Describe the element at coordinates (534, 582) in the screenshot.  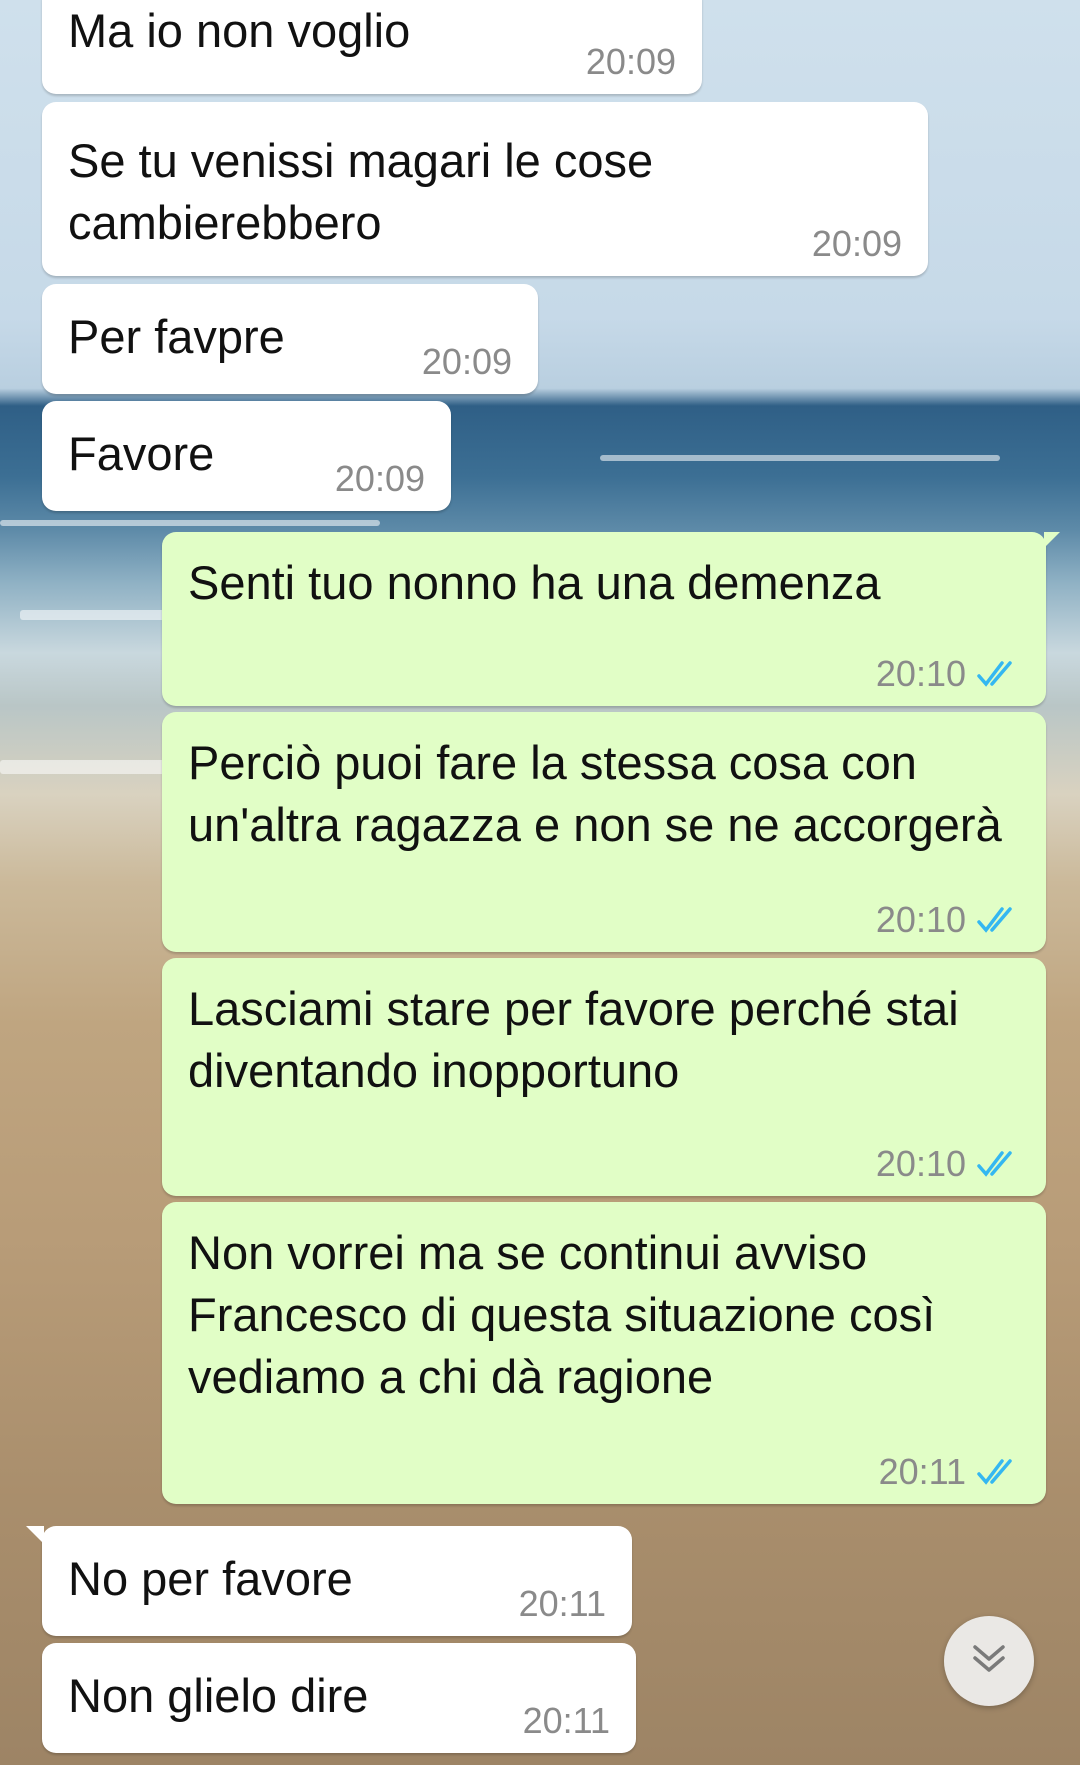
I see `message-text: Senti tuo nonno ha una demenza` at that location.